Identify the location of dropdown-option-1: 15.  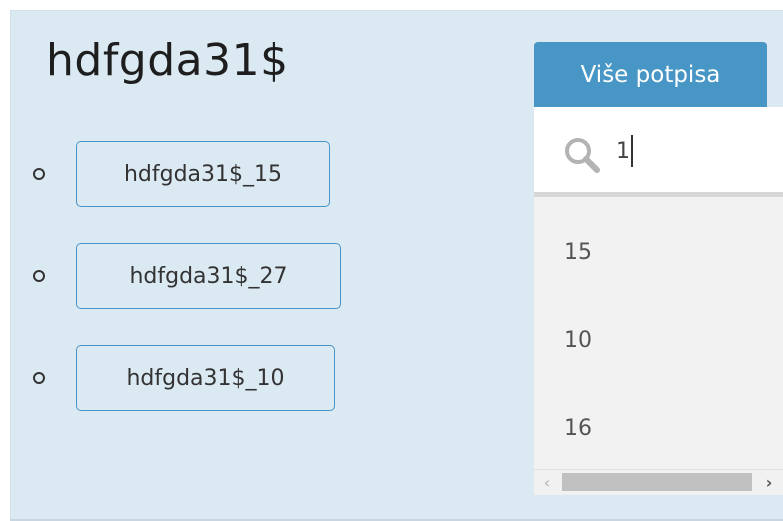
(658, 252).